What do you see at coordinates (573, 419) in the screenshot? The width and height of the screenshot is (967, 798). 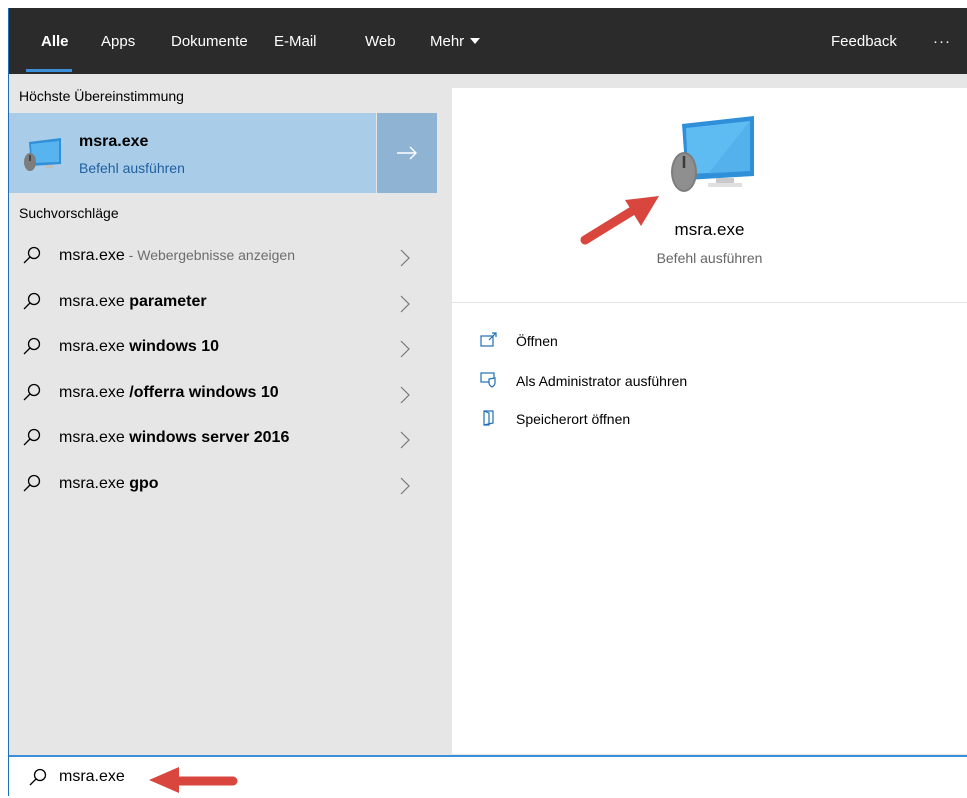 I see `action-open-file-location-label: Speicherort öffnen` at bounding box center [573, 419].